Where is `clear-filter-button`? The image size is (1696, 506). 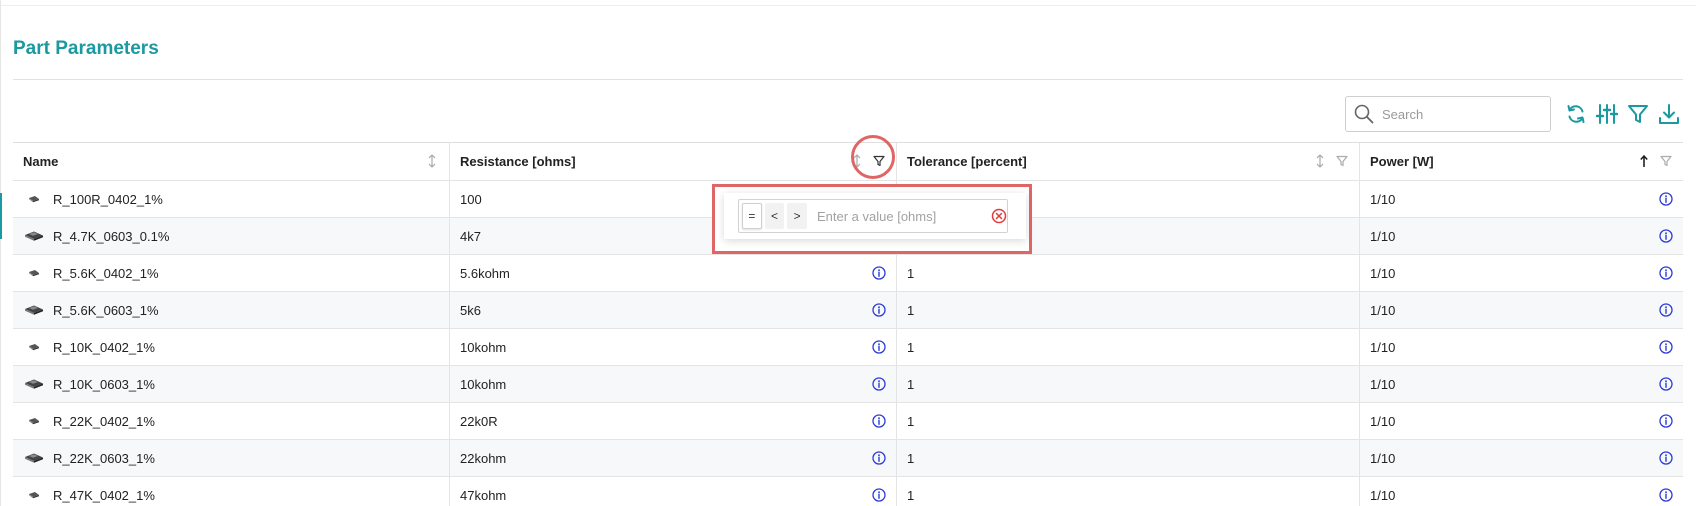 clear-filter-button is located at coordinates (999, 216).